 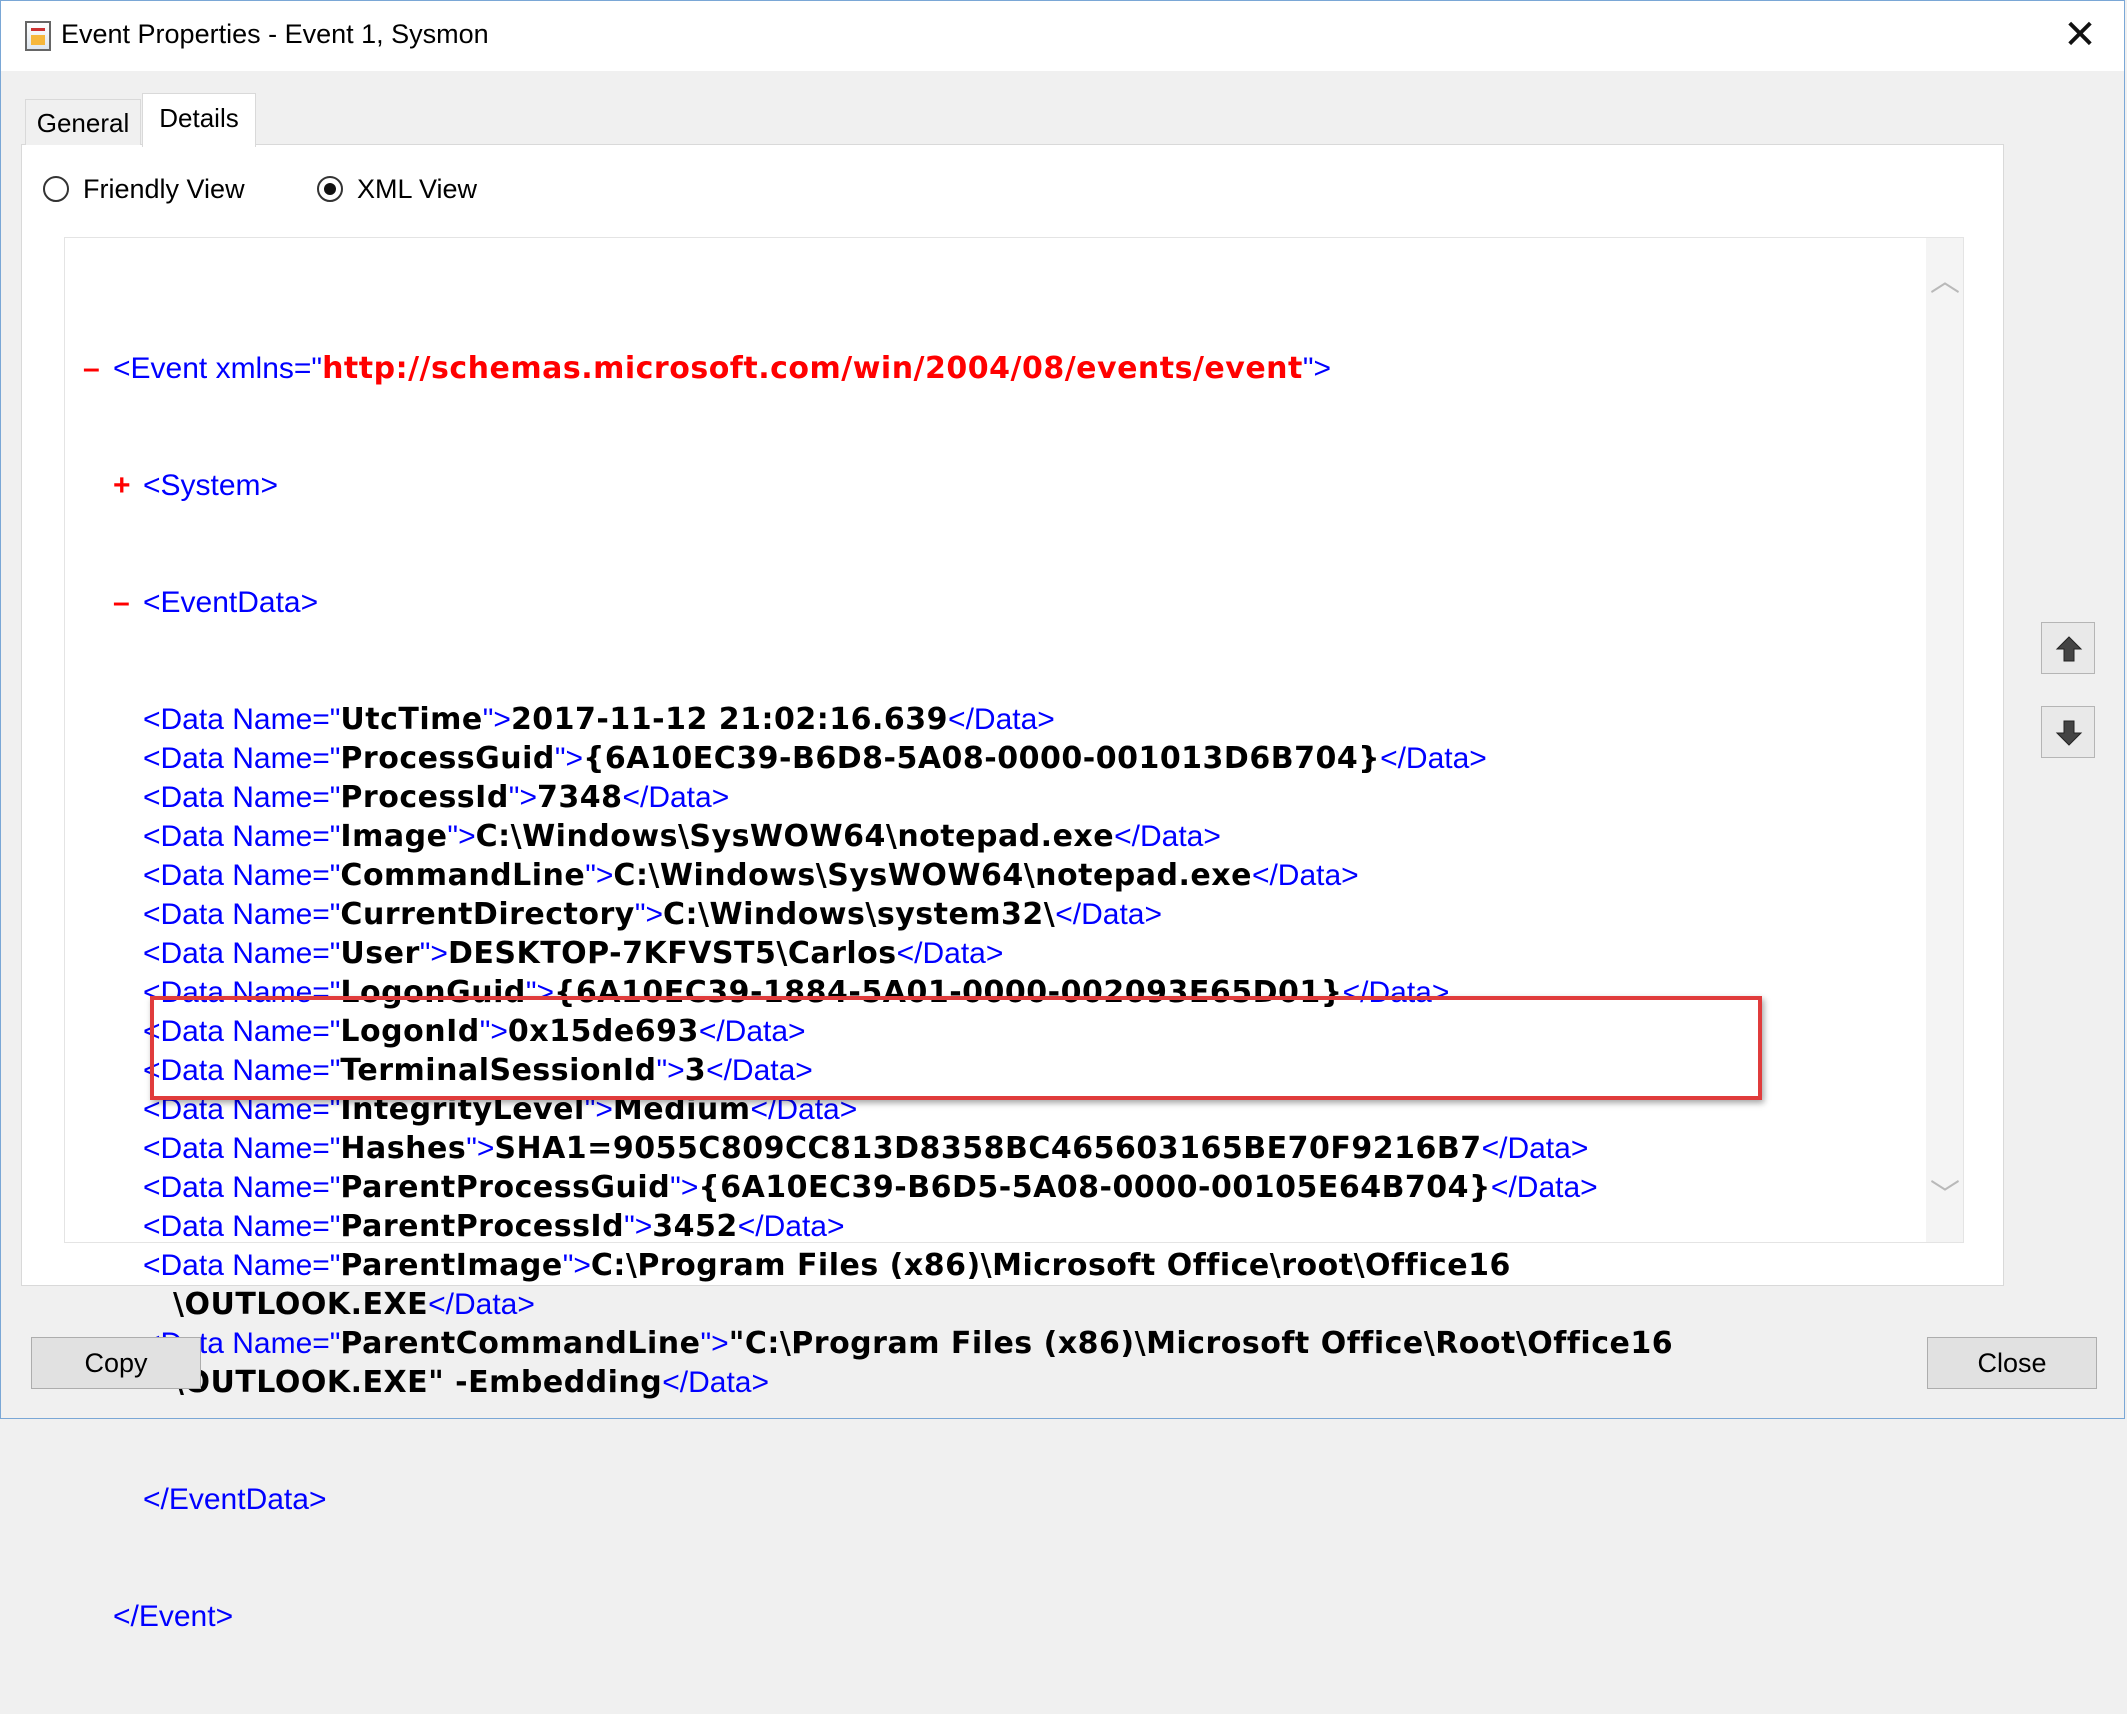 I want to click on data-name-attr: ParentCommandLine, so click(x=520, y=1343).